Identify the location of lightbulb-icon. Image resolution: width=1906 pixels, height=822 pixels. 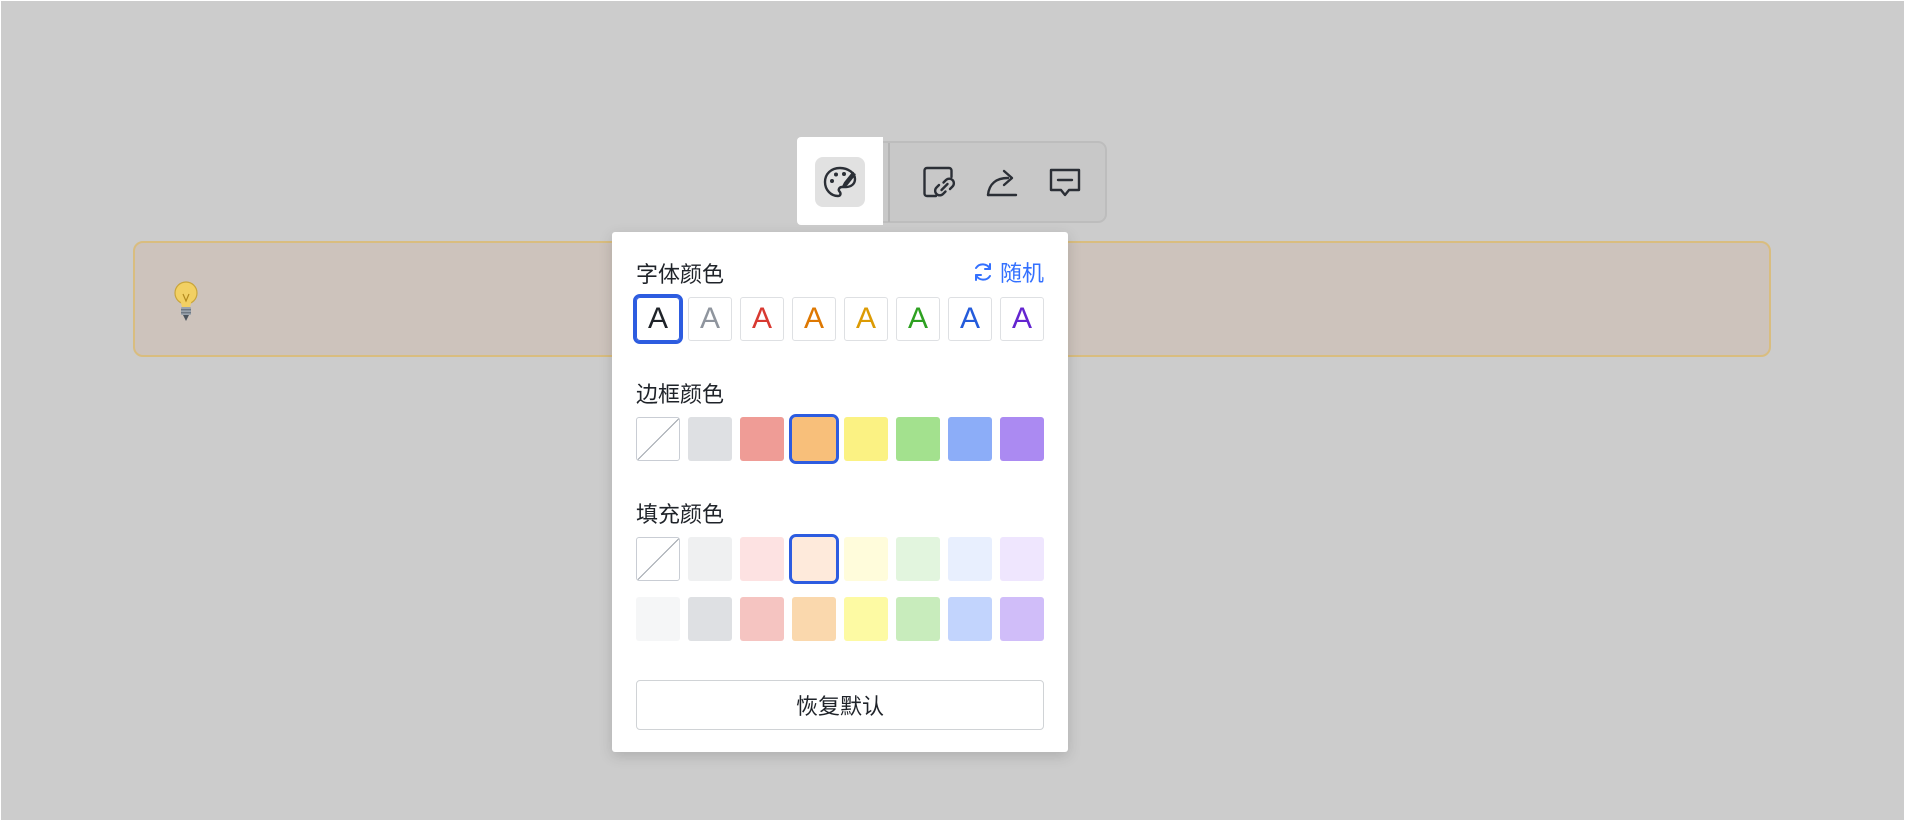
(186, 301).